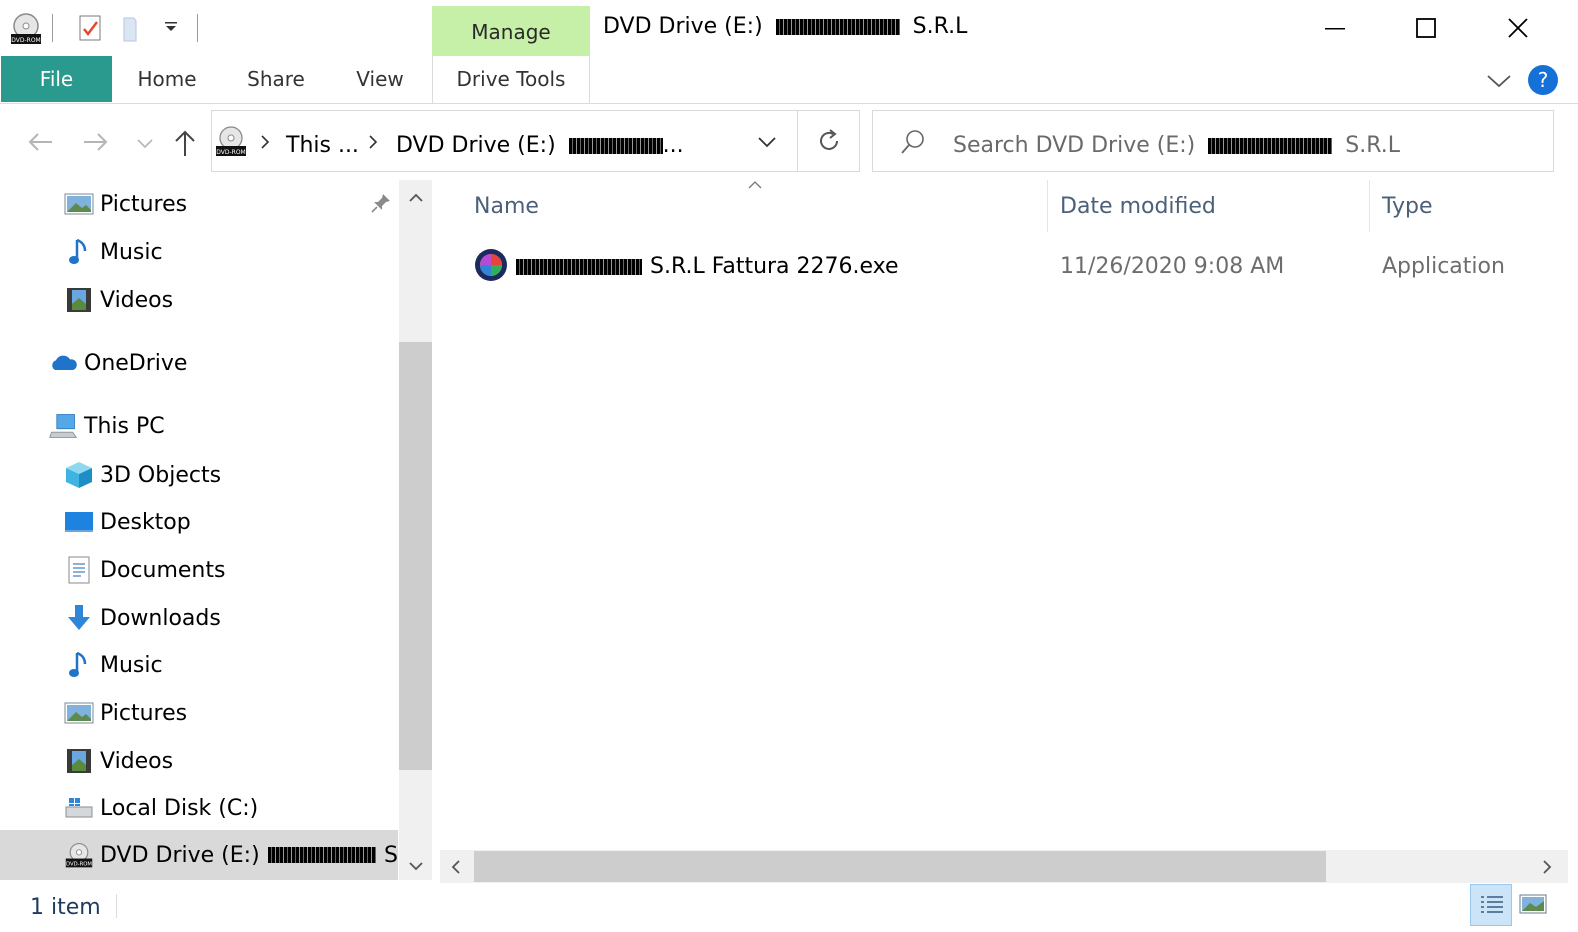  Describe the element at coordinates (40, 144) in the screenshot. I see `back-arrow-icon` at that location.